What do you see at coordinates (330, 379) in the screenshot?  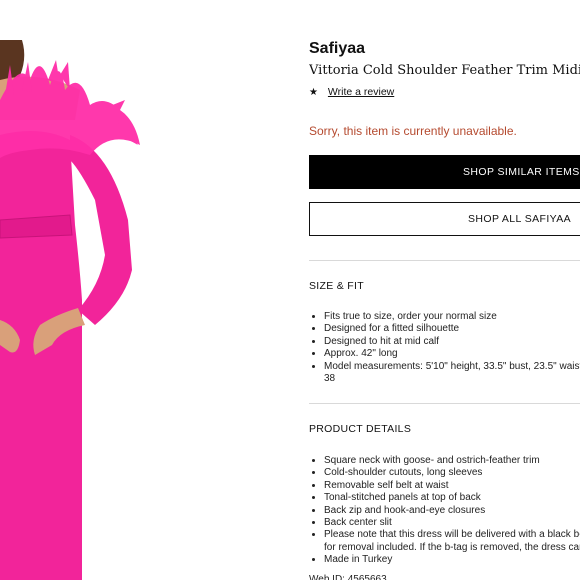 I see `list-item-continuation: 38` at bounding box center [330, 379].